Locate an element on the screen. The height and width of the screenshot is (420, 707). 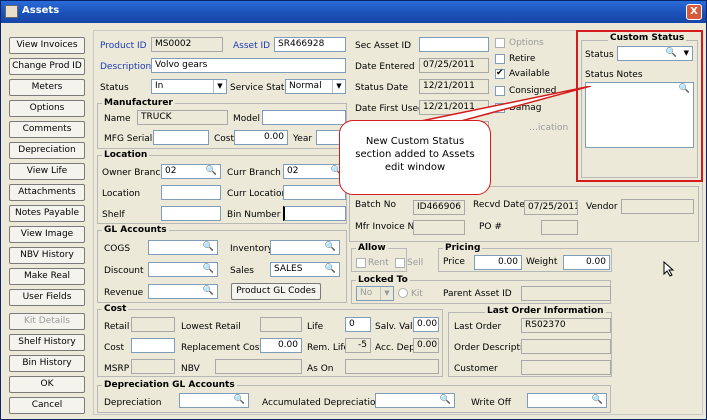
button-notes-payable: Notes Payable is located at coordinates (47, 213).